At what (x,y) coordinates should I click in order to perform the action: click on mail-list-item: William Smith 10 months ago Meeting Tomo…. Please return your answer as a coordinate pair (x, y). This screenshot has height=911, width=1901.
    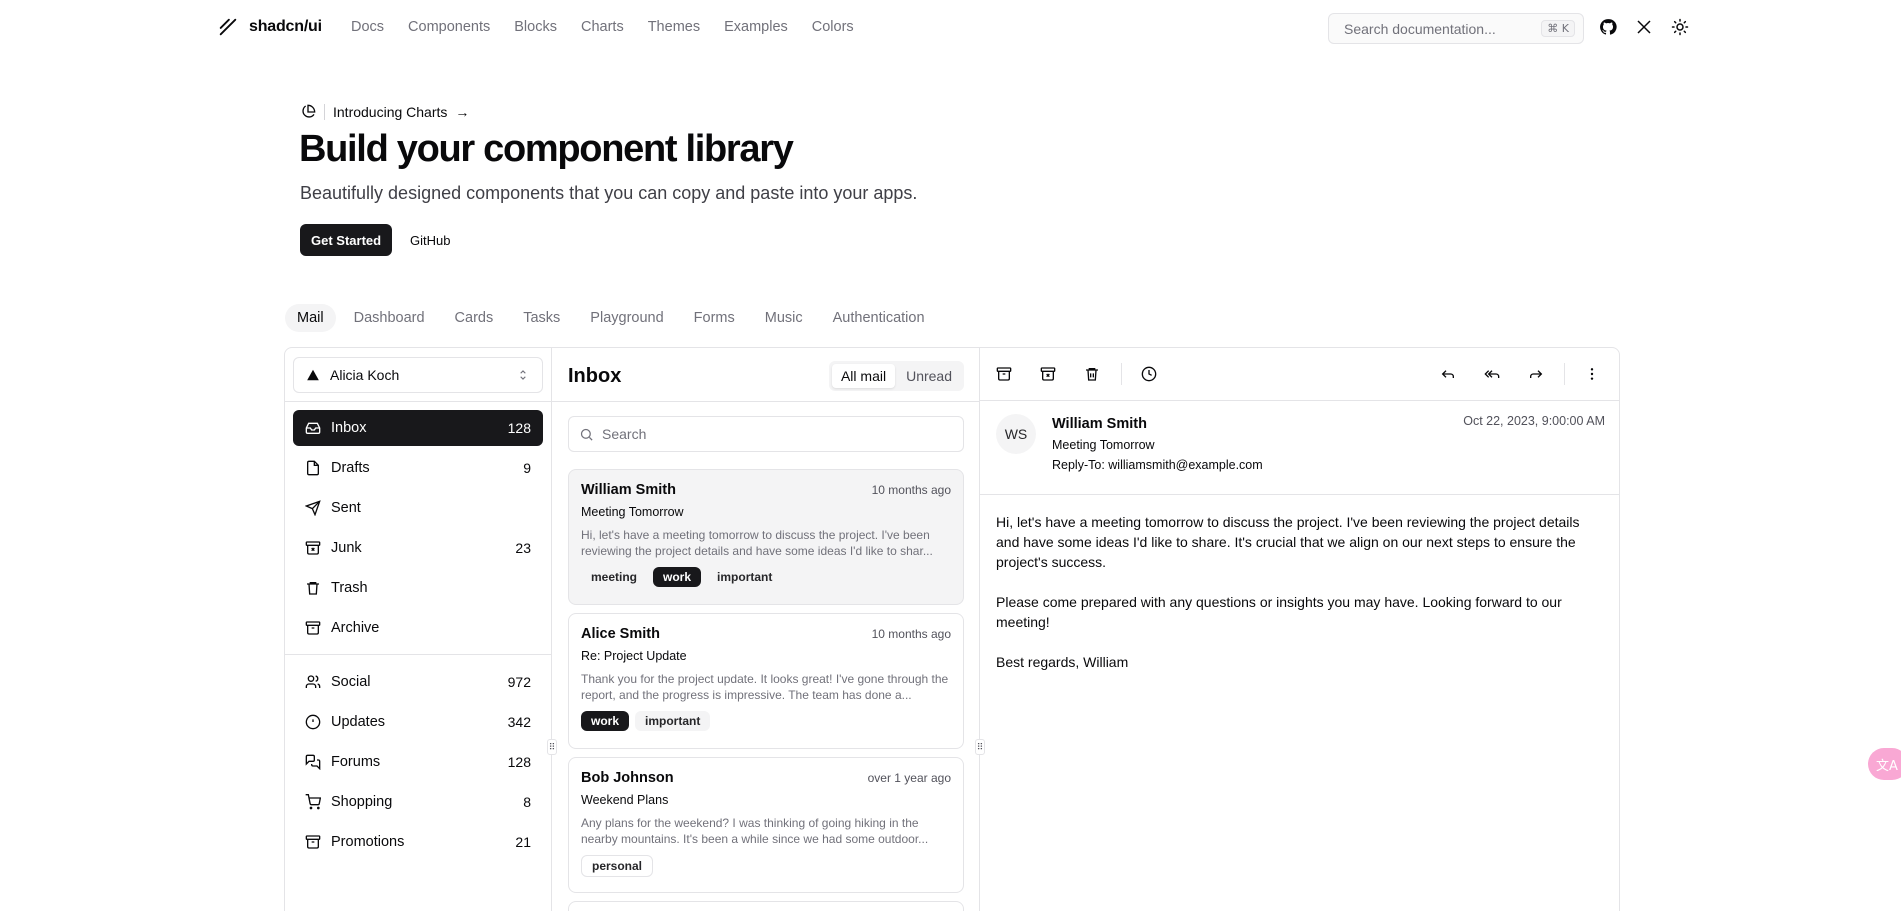
    Looking at the image, I should click on (766, 537).